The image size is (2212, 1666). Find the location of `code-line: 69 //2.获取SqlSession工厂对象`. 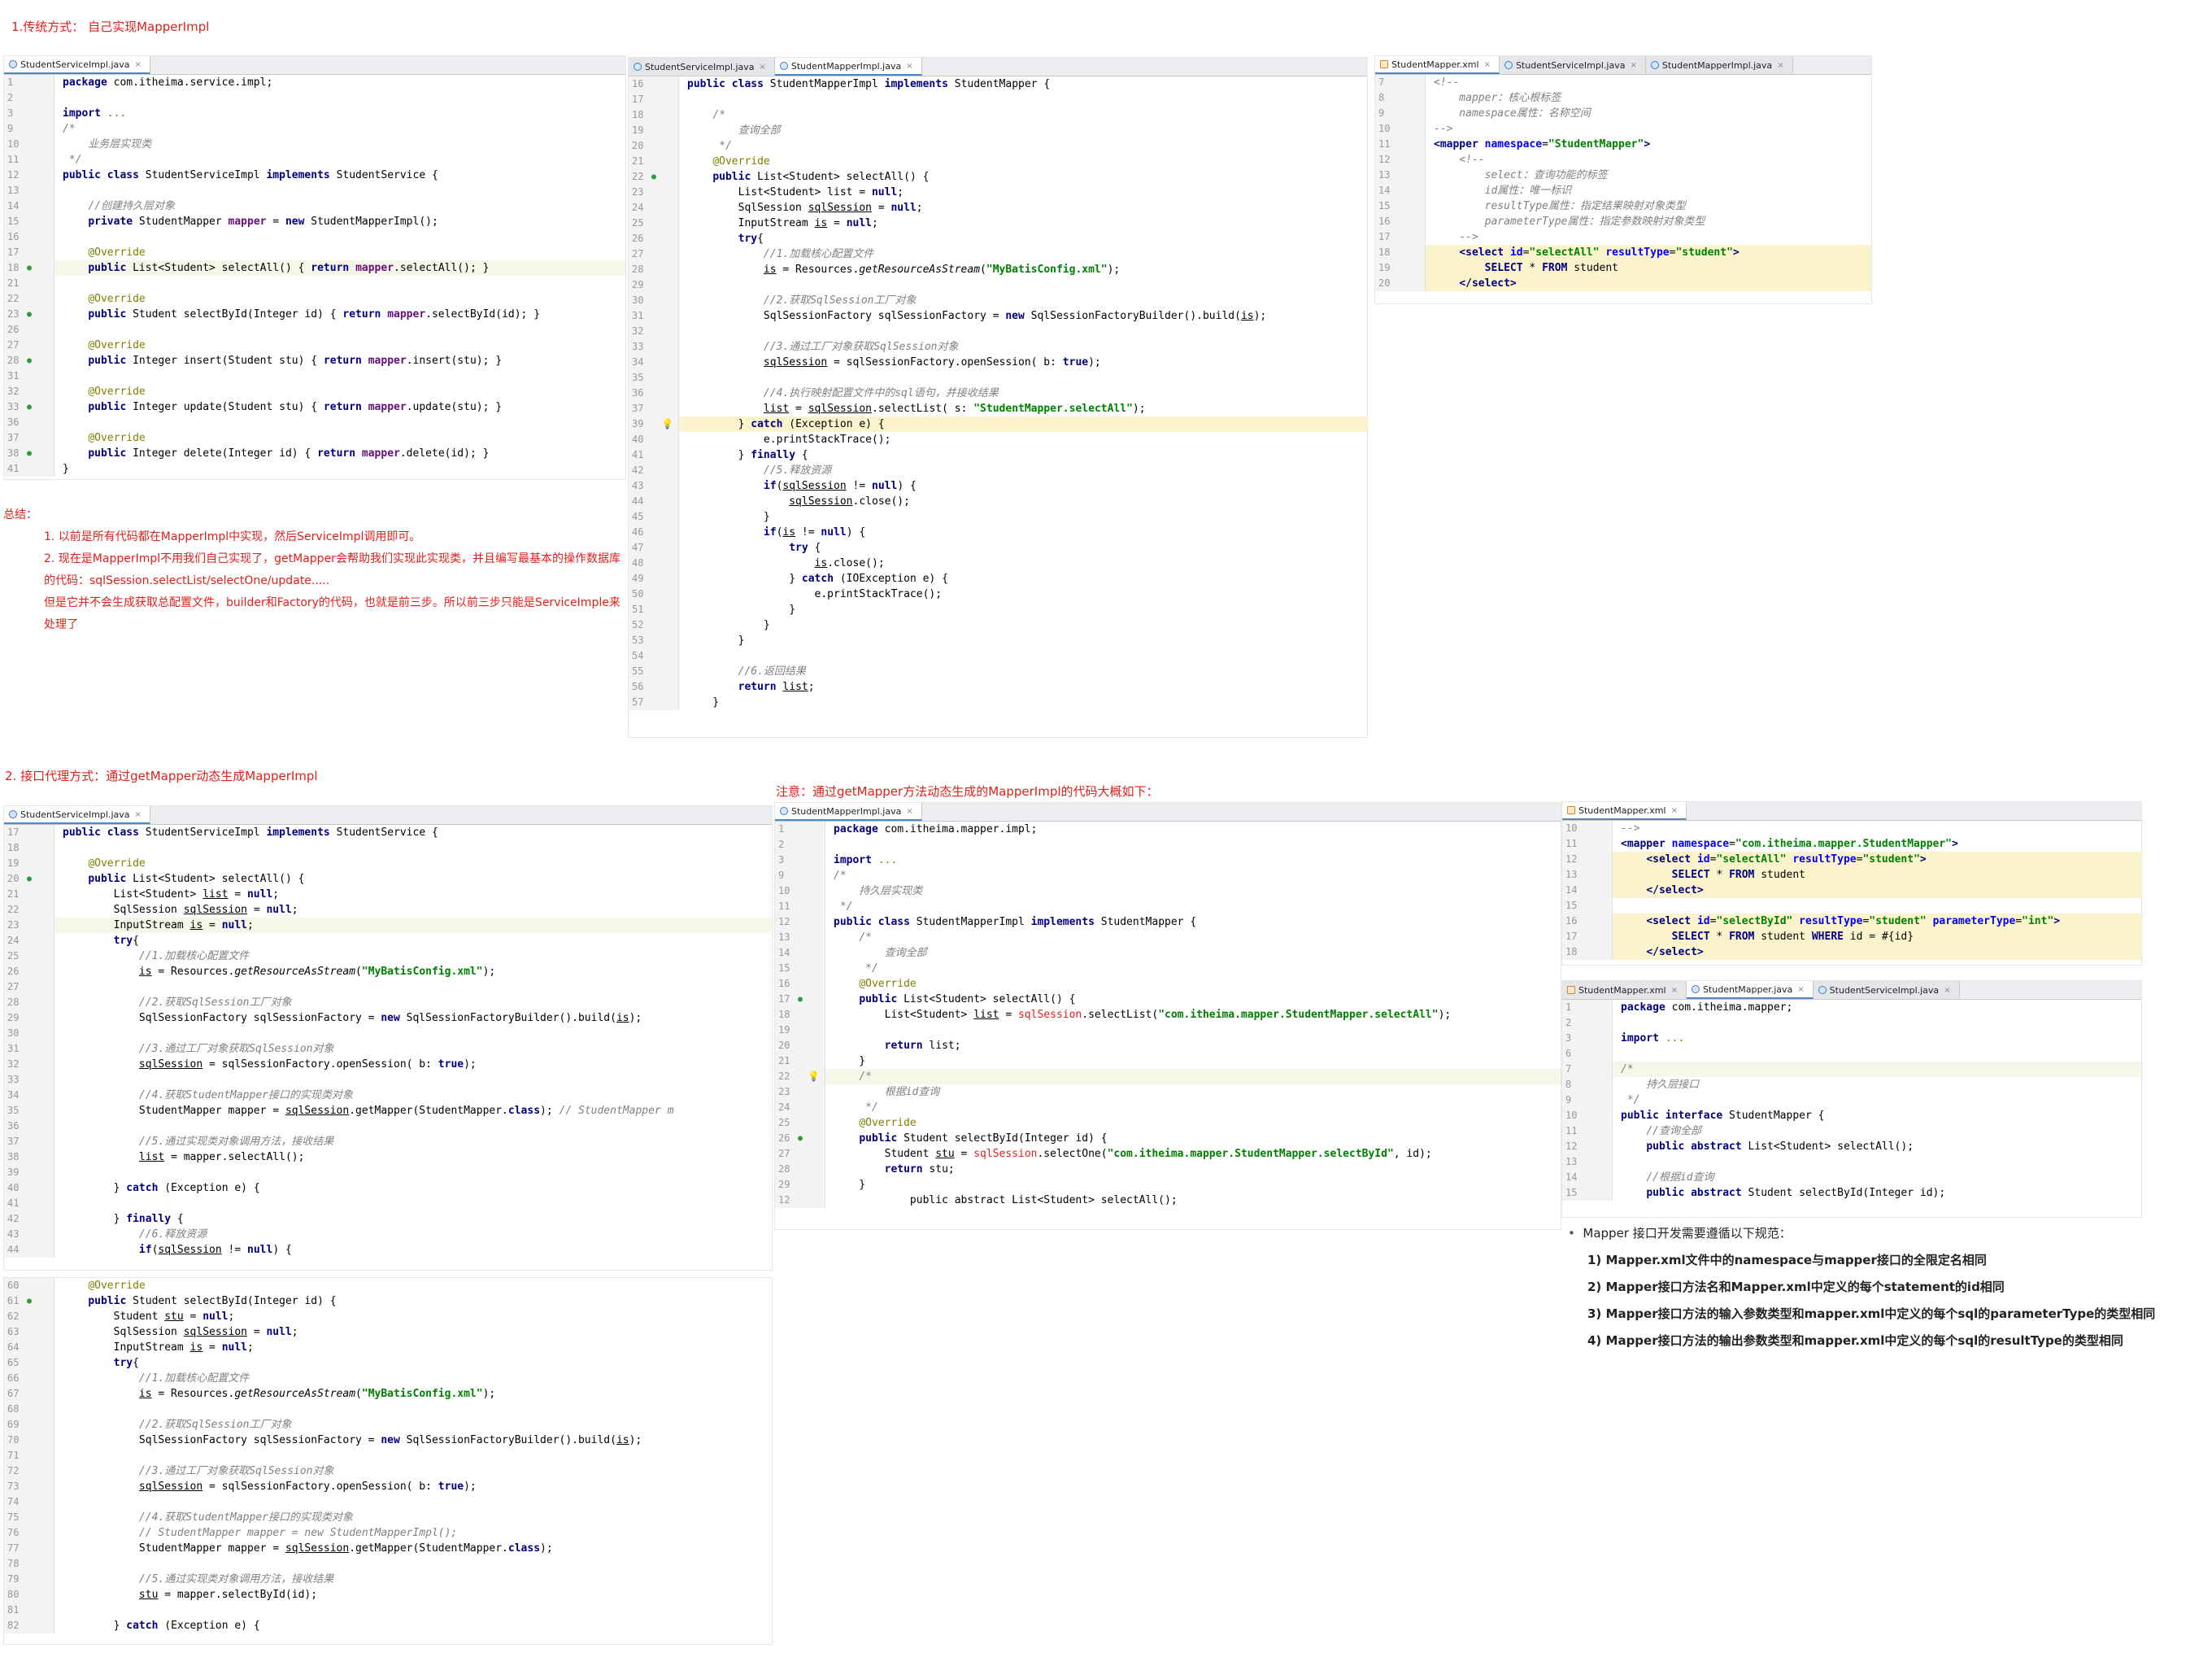

code-line: 69 //2.获取SqlSession工厂对象 is located at coordinates (388, 1425).